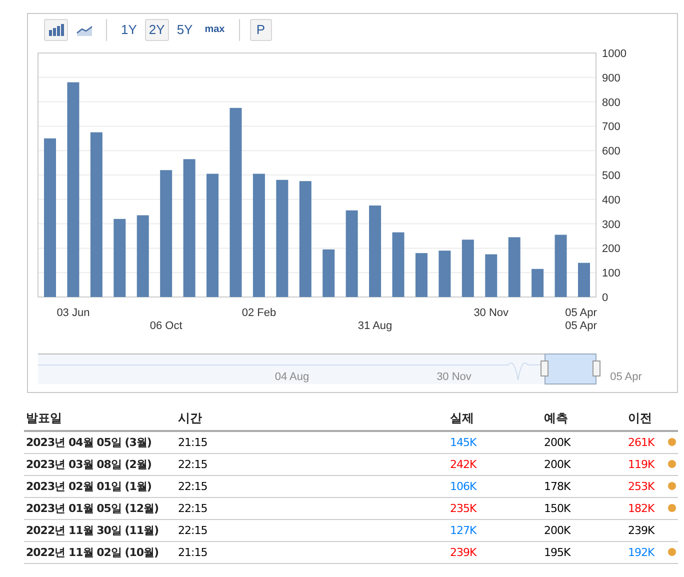  I want to click on table-cell: 119K, so click(646, 465).